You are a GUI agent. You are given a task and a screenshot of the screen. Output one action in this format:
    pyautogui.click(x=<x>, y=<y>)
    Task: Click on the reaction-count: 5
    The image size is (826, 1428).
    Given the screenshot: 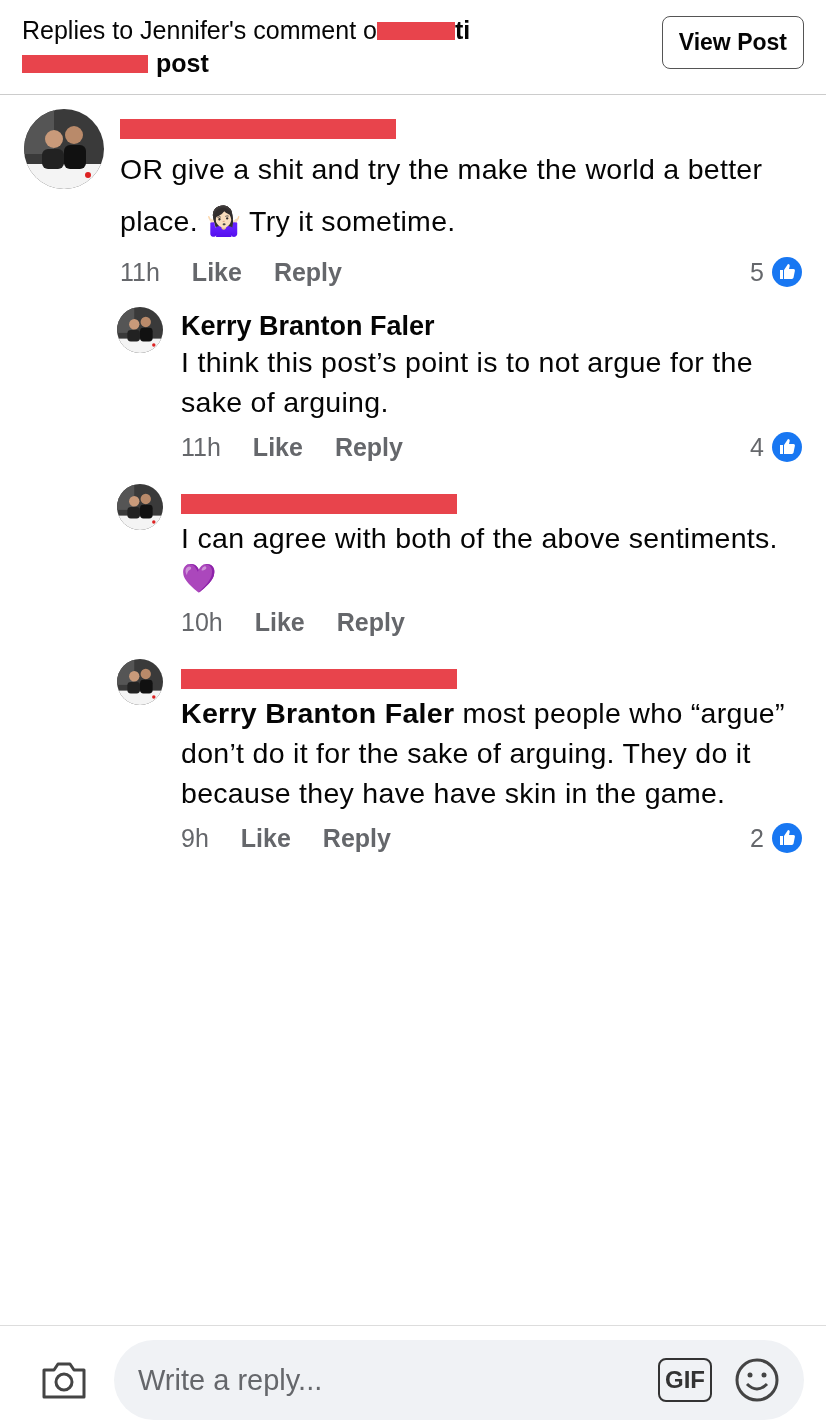 What is the action you would take?
    pyautogui.click(x=757, y=272)
    